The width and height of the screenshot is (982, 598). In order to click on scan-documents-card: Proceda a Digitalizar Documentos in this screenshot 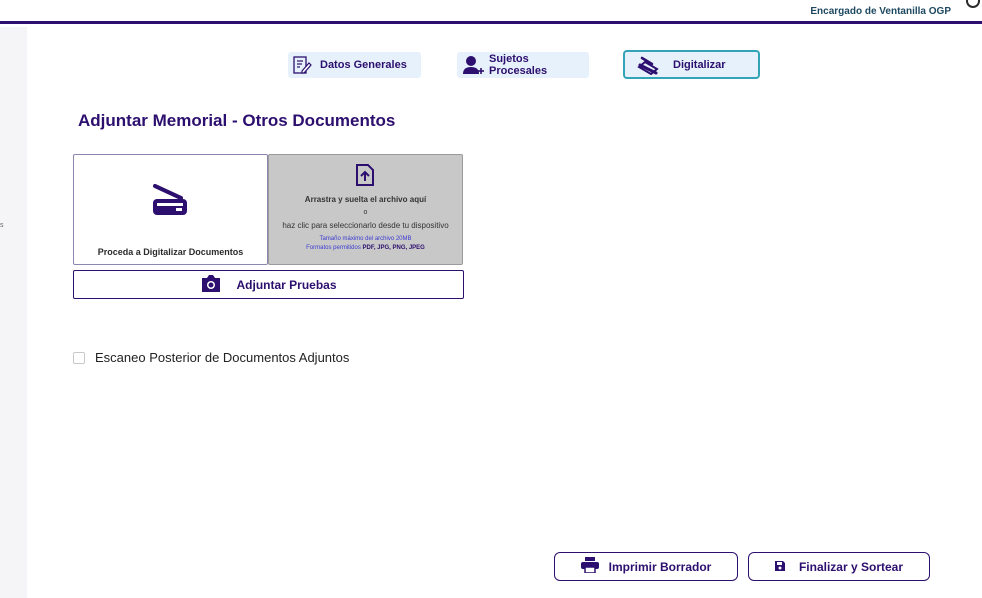, I will do `click(170, 209)`.